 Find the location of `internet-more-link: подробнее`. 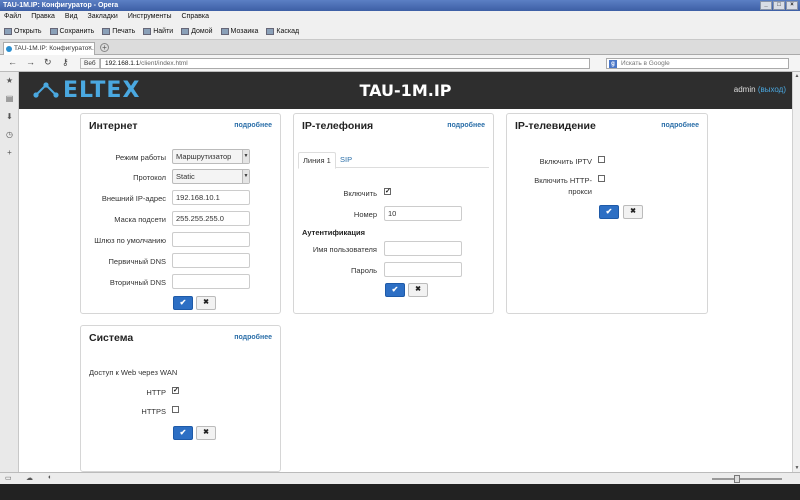

internet-more-link: подробнее is located at coordinates (253, 125).